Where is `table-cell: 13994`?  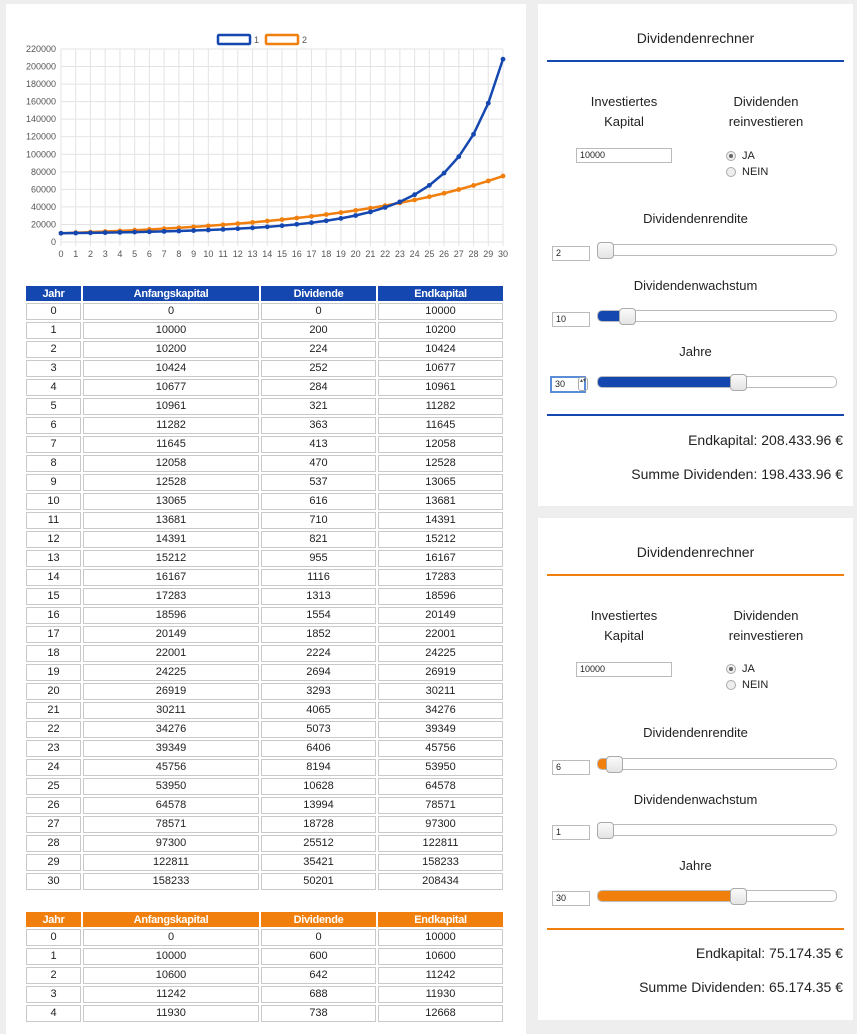
table-cell: 13994 is located at coordinates (318, 805).